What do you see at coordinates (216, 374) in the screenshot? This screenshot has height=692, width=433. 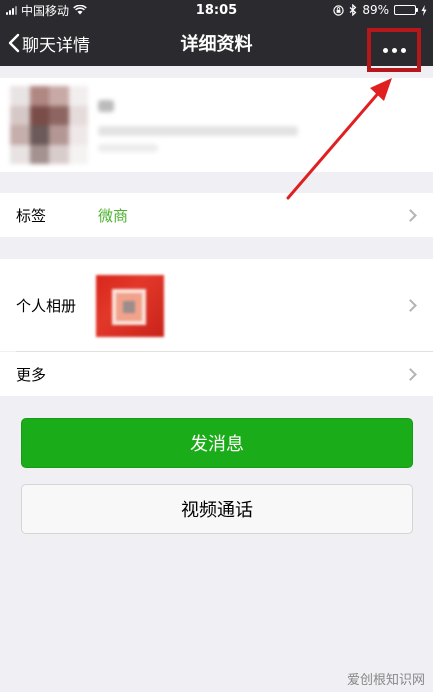 I see `more-row: 更多` at bounding box center [216, 374].